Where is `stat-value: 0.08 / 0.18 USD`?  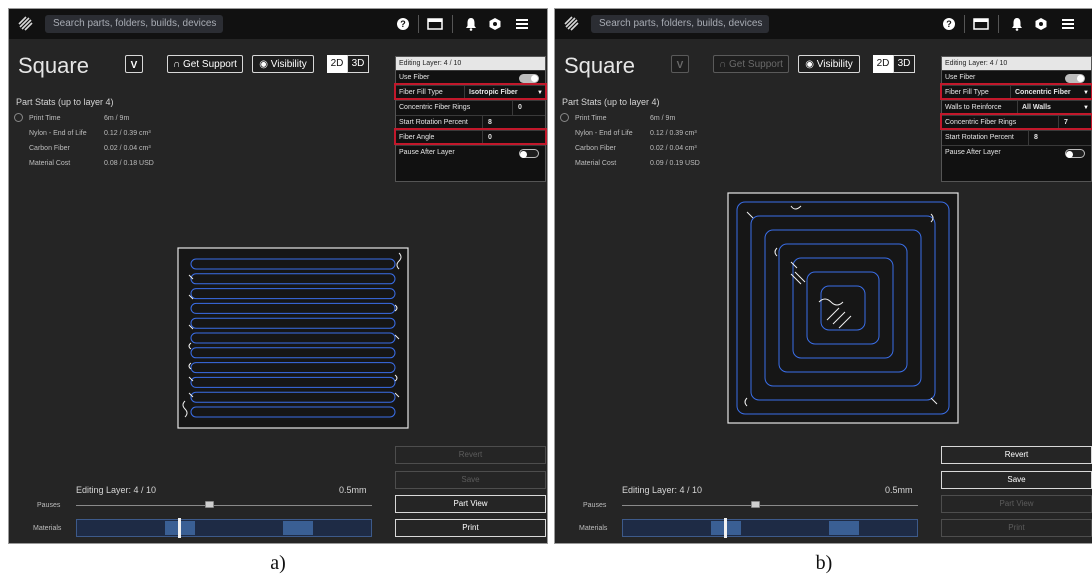 stat-value: 0.08 / 0.18 USD is located at coordinates (129, 163).